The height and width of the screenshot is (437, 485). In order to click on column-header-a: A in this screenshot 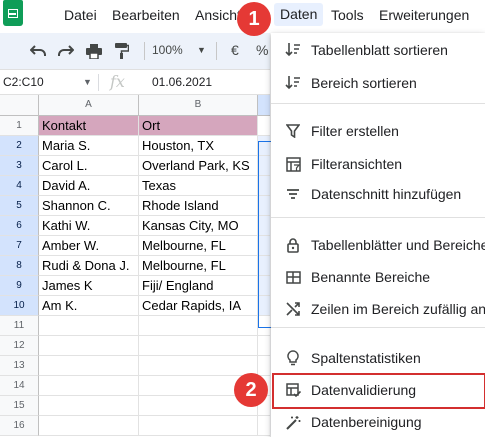, I will do `click(89, 105)`.